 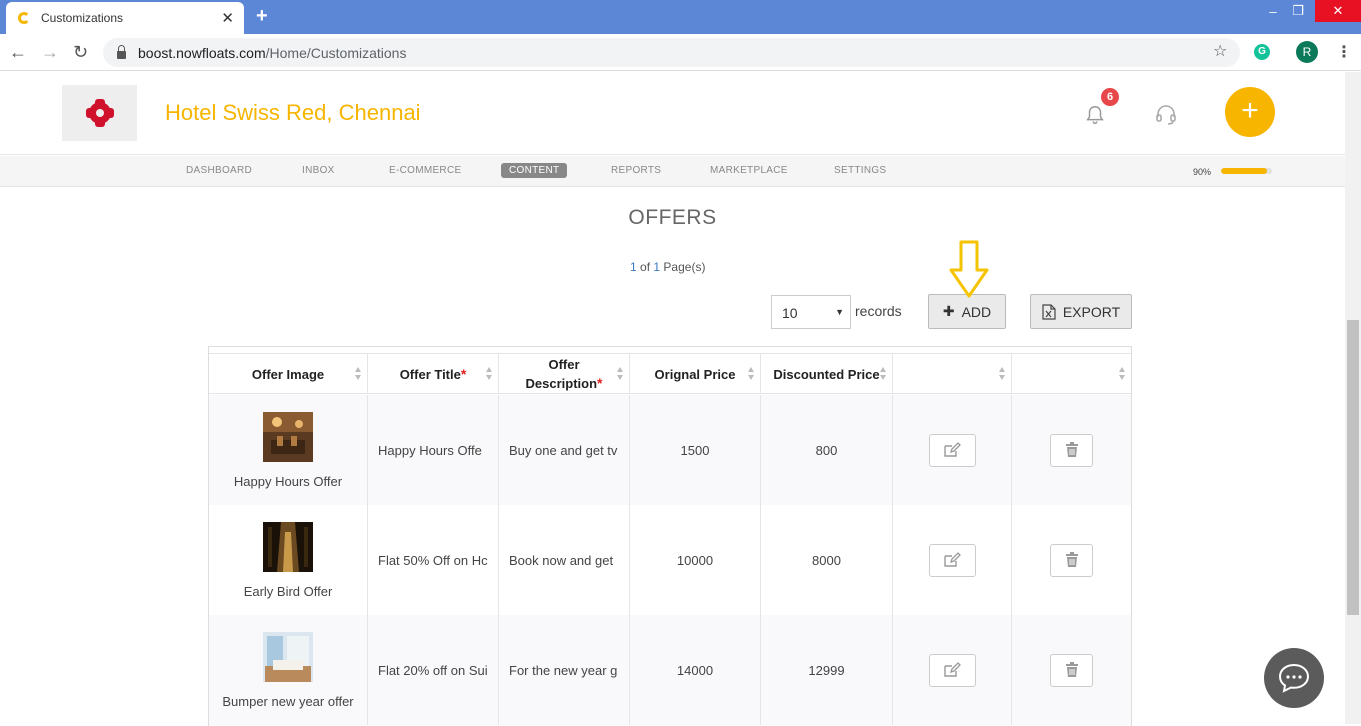 I want to click on header-label: Description, so click(x=561, y=383).